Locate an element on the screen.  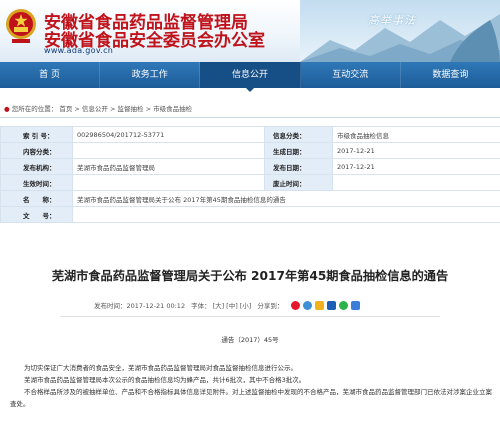
font-size-small-button: [小] is located at coordinates (246, 305).